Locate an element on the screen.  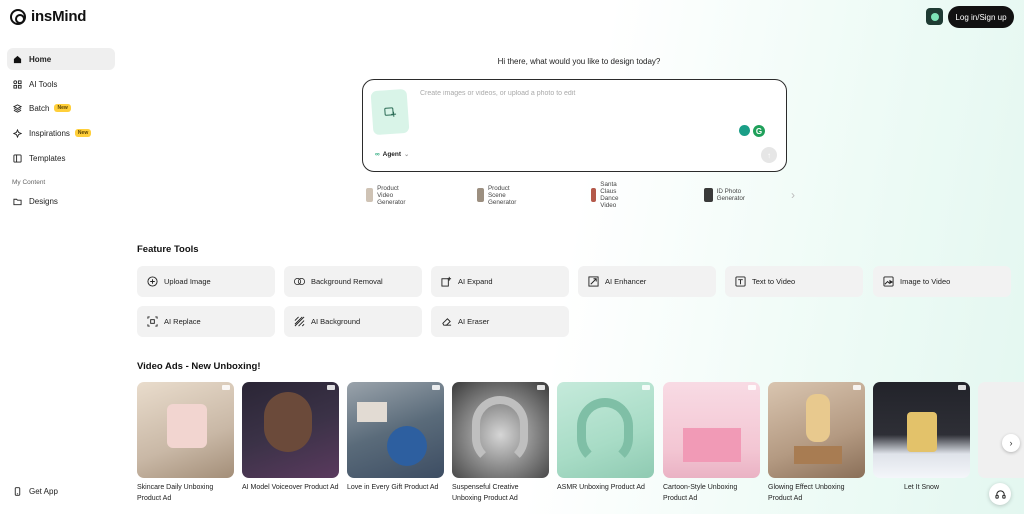
suggestion-chip: Product Scene Generator is located at coordinates (500, 195).